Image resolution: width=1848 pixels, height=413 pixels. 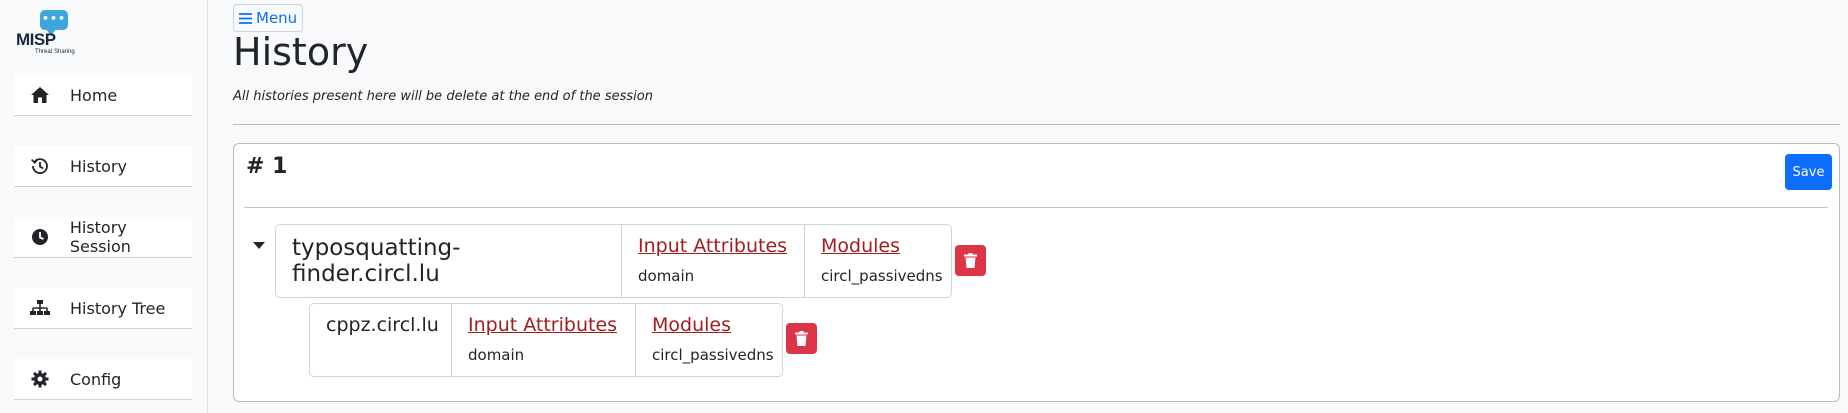 I want to click on history-icon, so click(x=40, y=166).